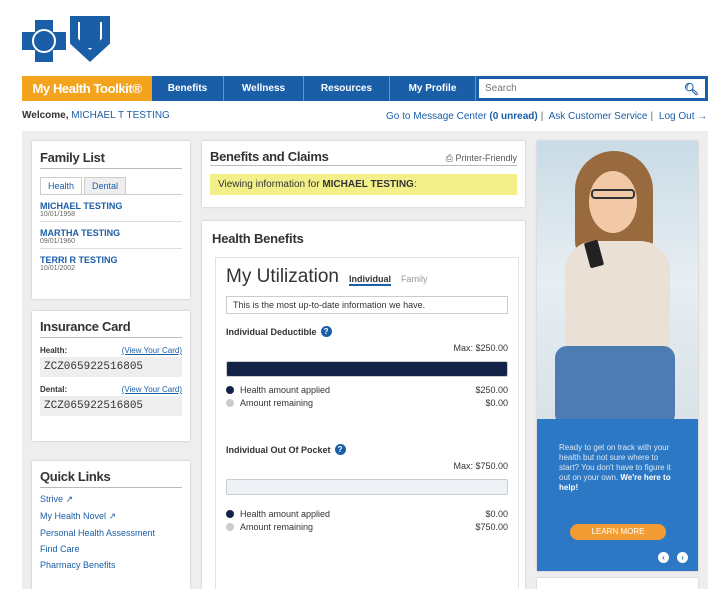 This screenshot has height=589, width=721. What do you see at coordinates (111, 533) in the screenshot?
I see `quick-link-health-assessment: Personal Health Assessment` at bounding box center [111, 533].